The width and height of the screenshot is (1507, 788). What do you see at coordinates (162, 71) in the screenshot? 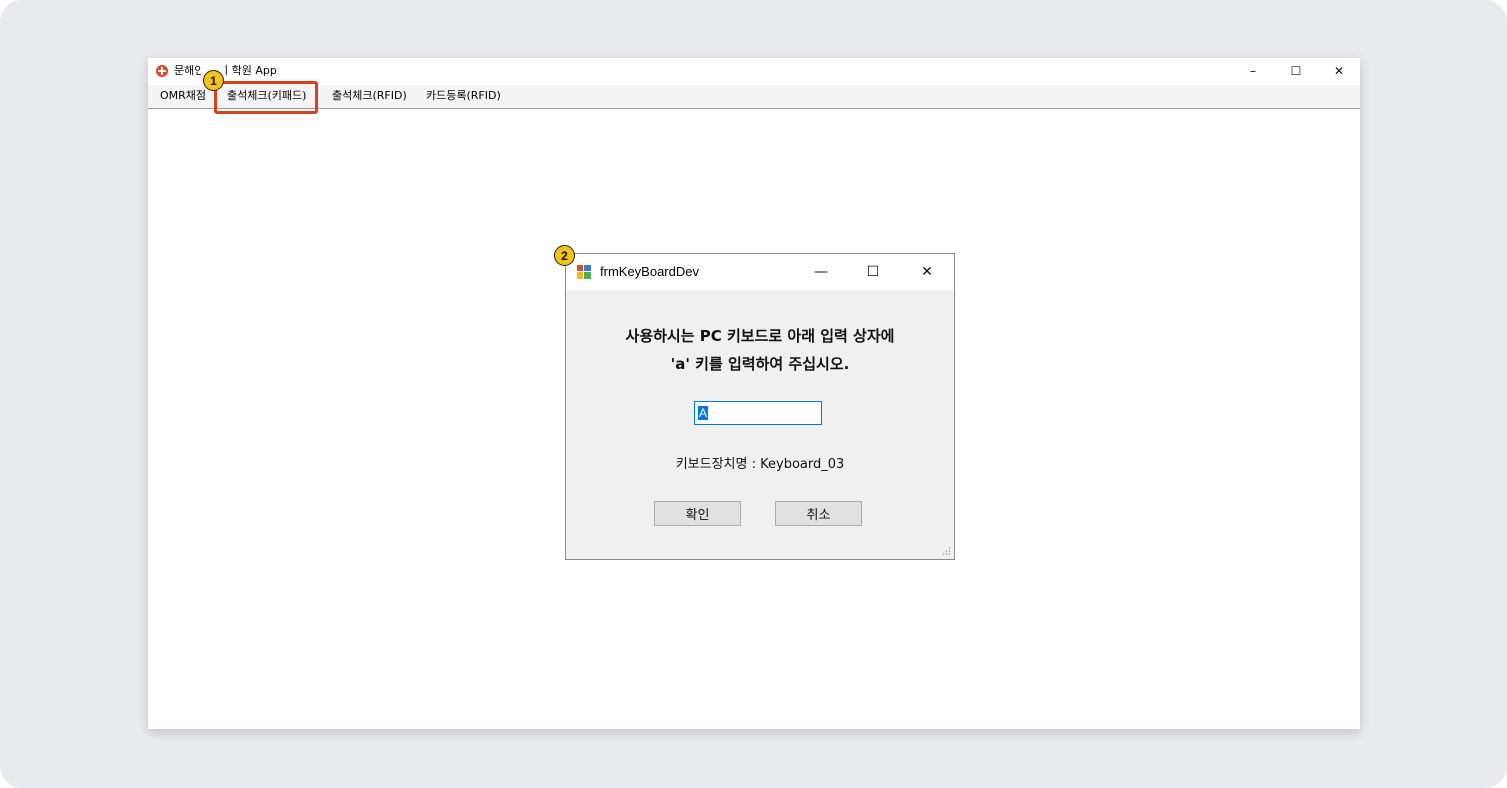
I see `app-icon` at bounding box center [162, 71].